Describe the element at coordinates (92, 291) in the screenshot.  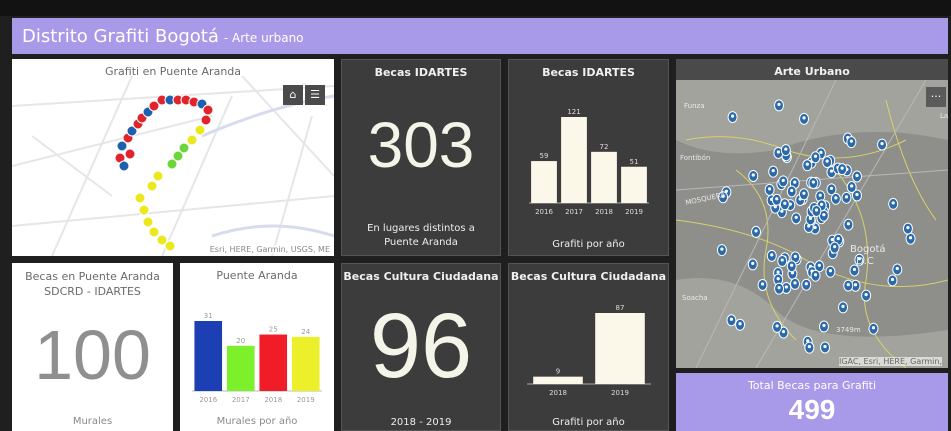
I see `indicator-title-line2: SDCRD - IDARTES` at that location.